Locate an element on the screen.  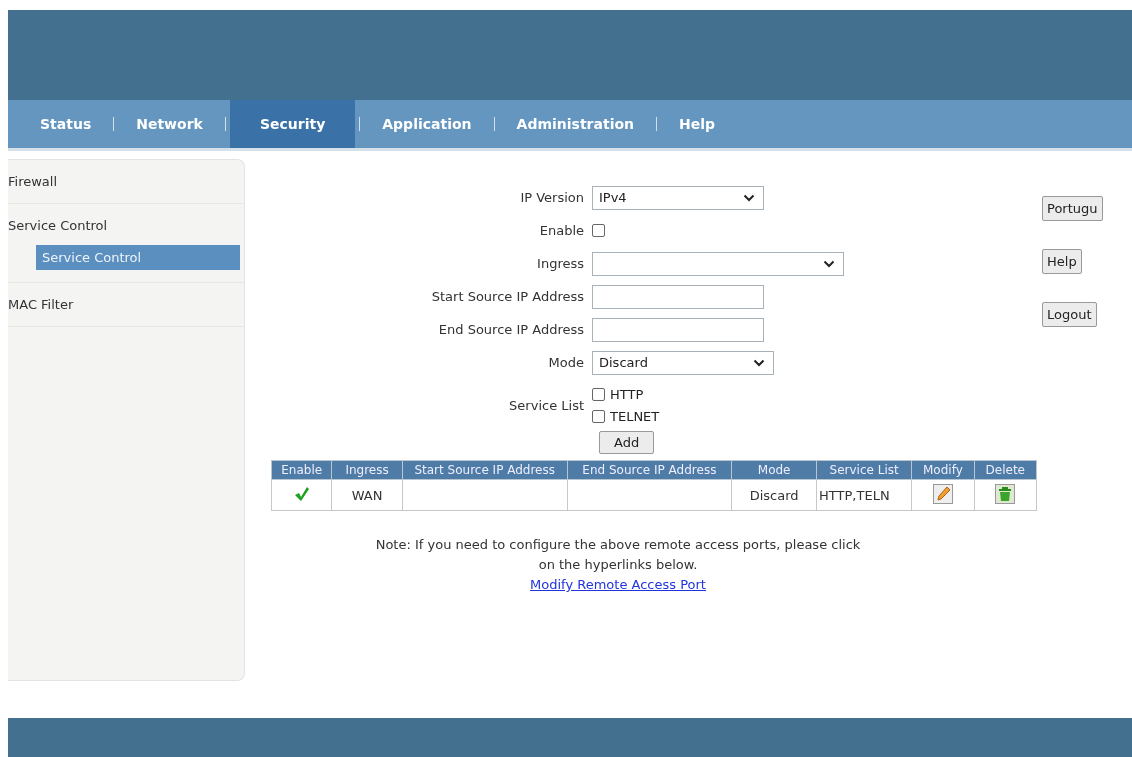
column-header: Delete is located at coordinates (1005, 470).